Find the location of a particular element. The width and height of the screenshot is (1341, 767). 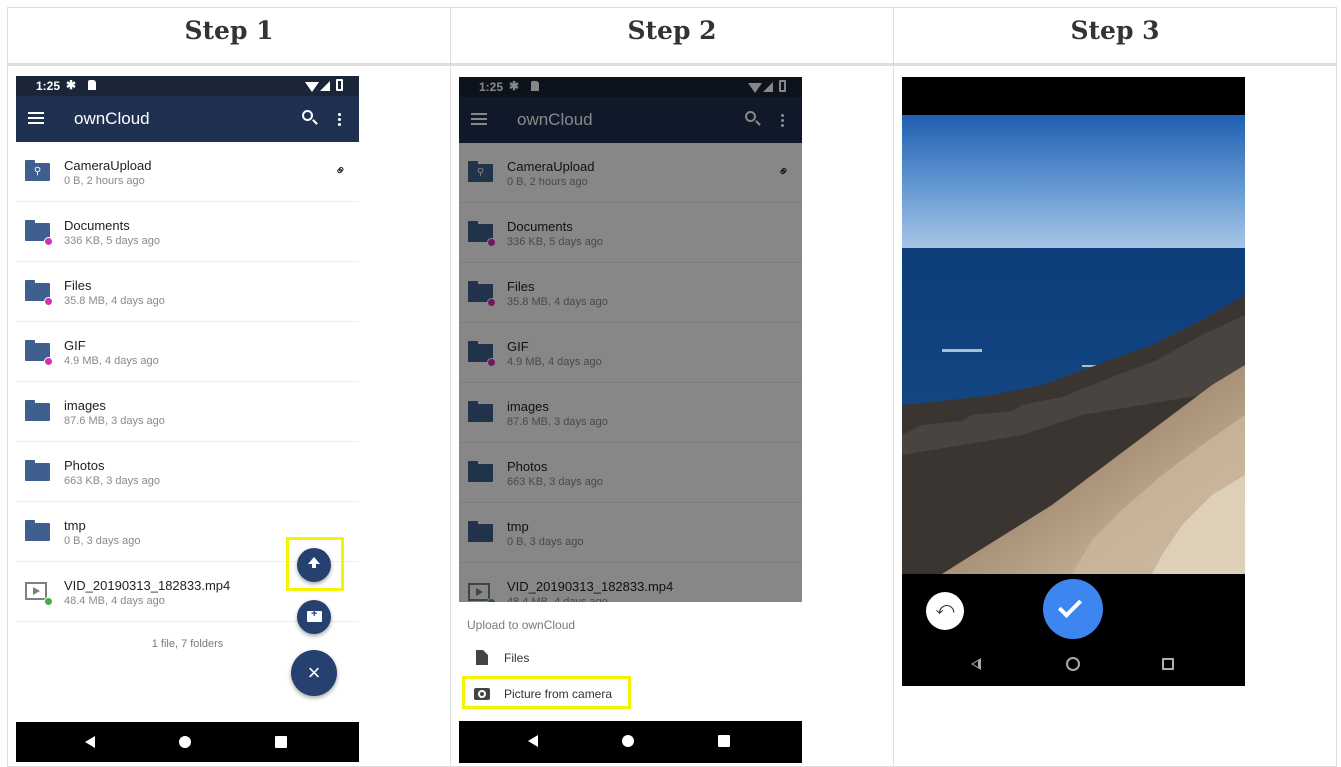

new-folder-button is located at coordinates (314, 617).